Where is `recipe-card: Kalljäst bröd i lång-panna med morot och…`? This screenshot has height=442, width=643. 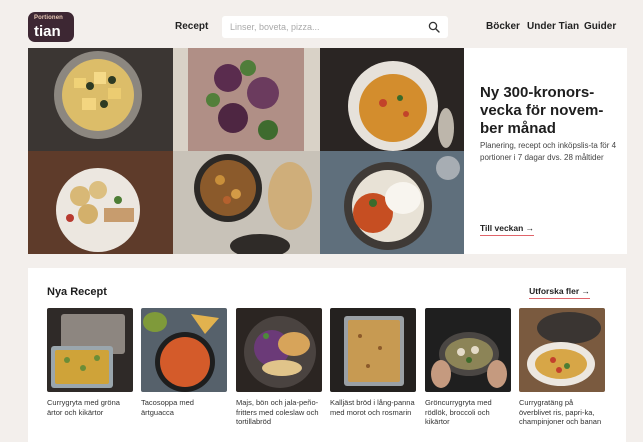
recipe-card: Kalljäst bröd i lång-panna med morot och… is located at coordinates (373, 362).